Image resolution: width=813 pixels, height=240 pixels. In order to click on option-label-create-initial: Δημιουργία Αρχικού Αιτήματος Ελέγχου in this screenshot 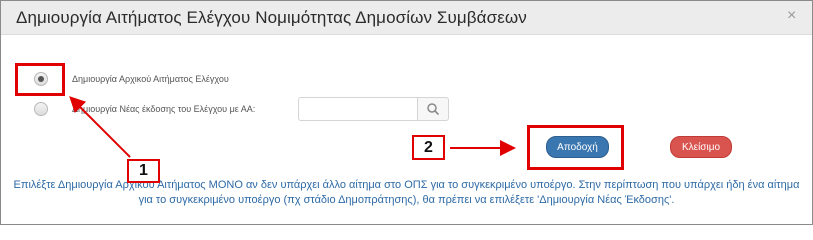, I will do `click(150, 79)`.